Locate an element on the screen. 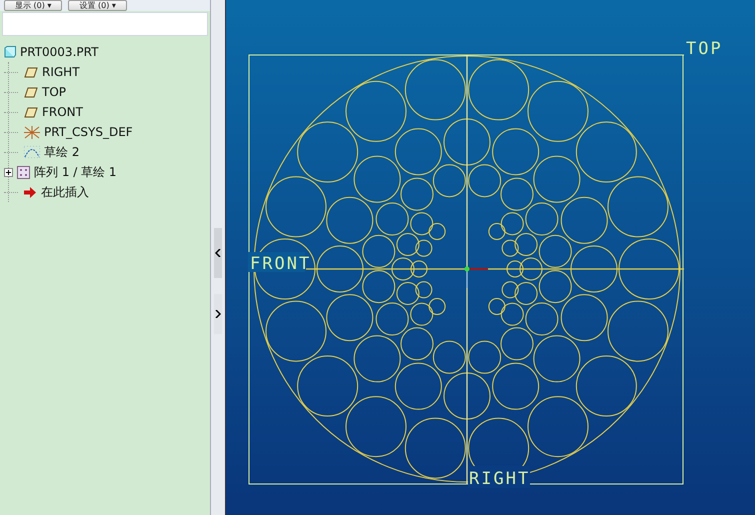 The width and height of the screenshot is (755, 515). tree-item: 草绘 2 is located at coordinates (62, 152).